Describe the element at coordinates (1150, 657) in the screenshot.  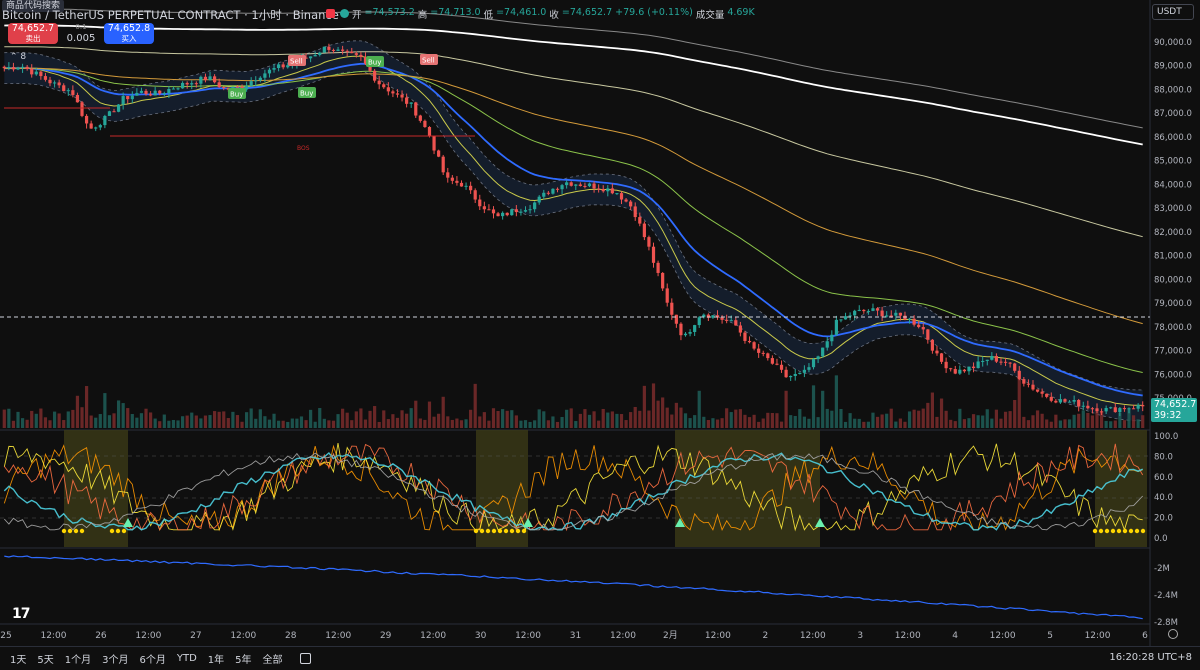
I see `clock: 16:20:28 UTC+8` at that location.